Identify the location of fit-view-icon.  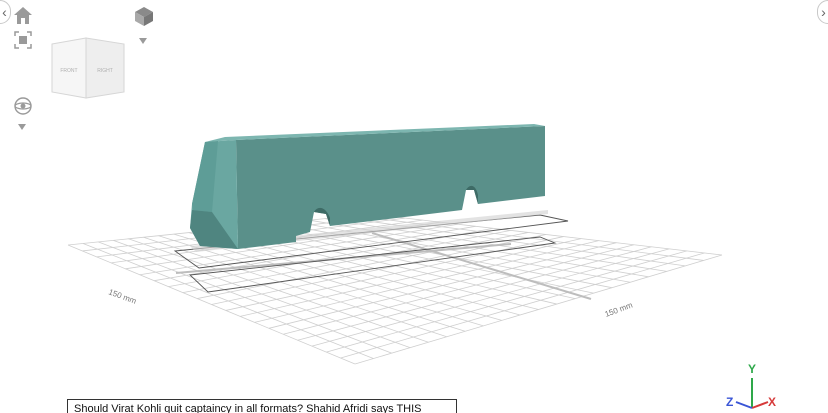
(23, 40).